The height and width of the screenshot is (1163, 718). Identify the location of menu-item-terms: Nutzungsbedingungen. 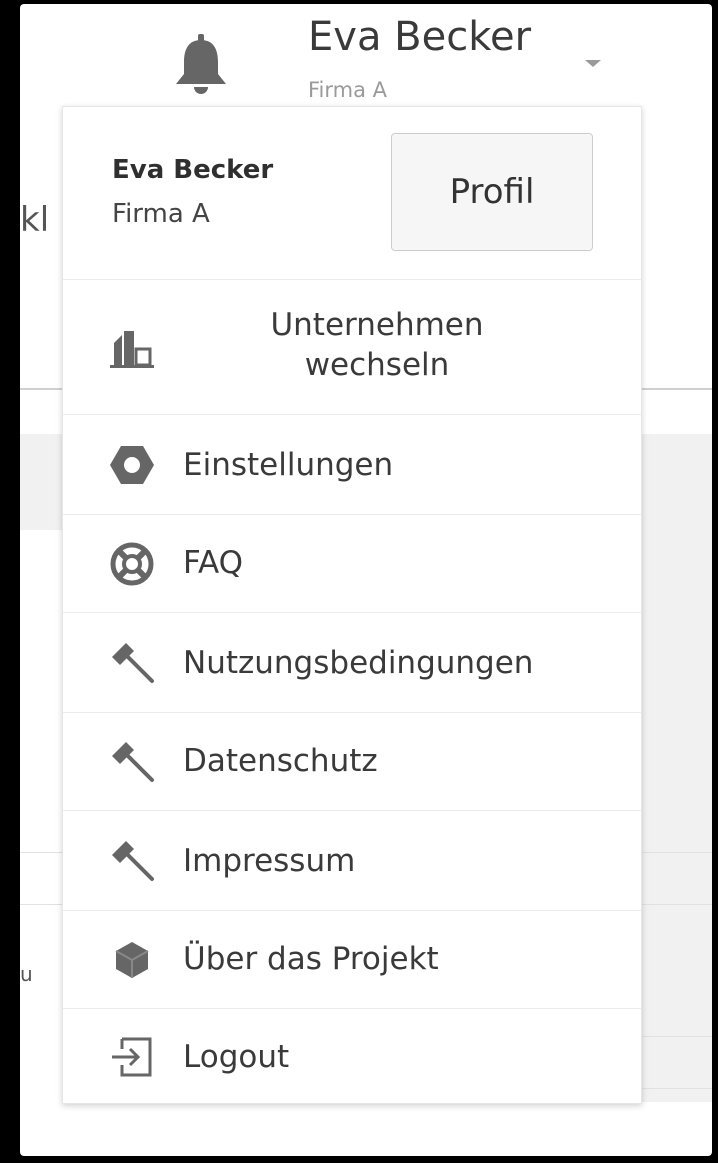
(352, 663).